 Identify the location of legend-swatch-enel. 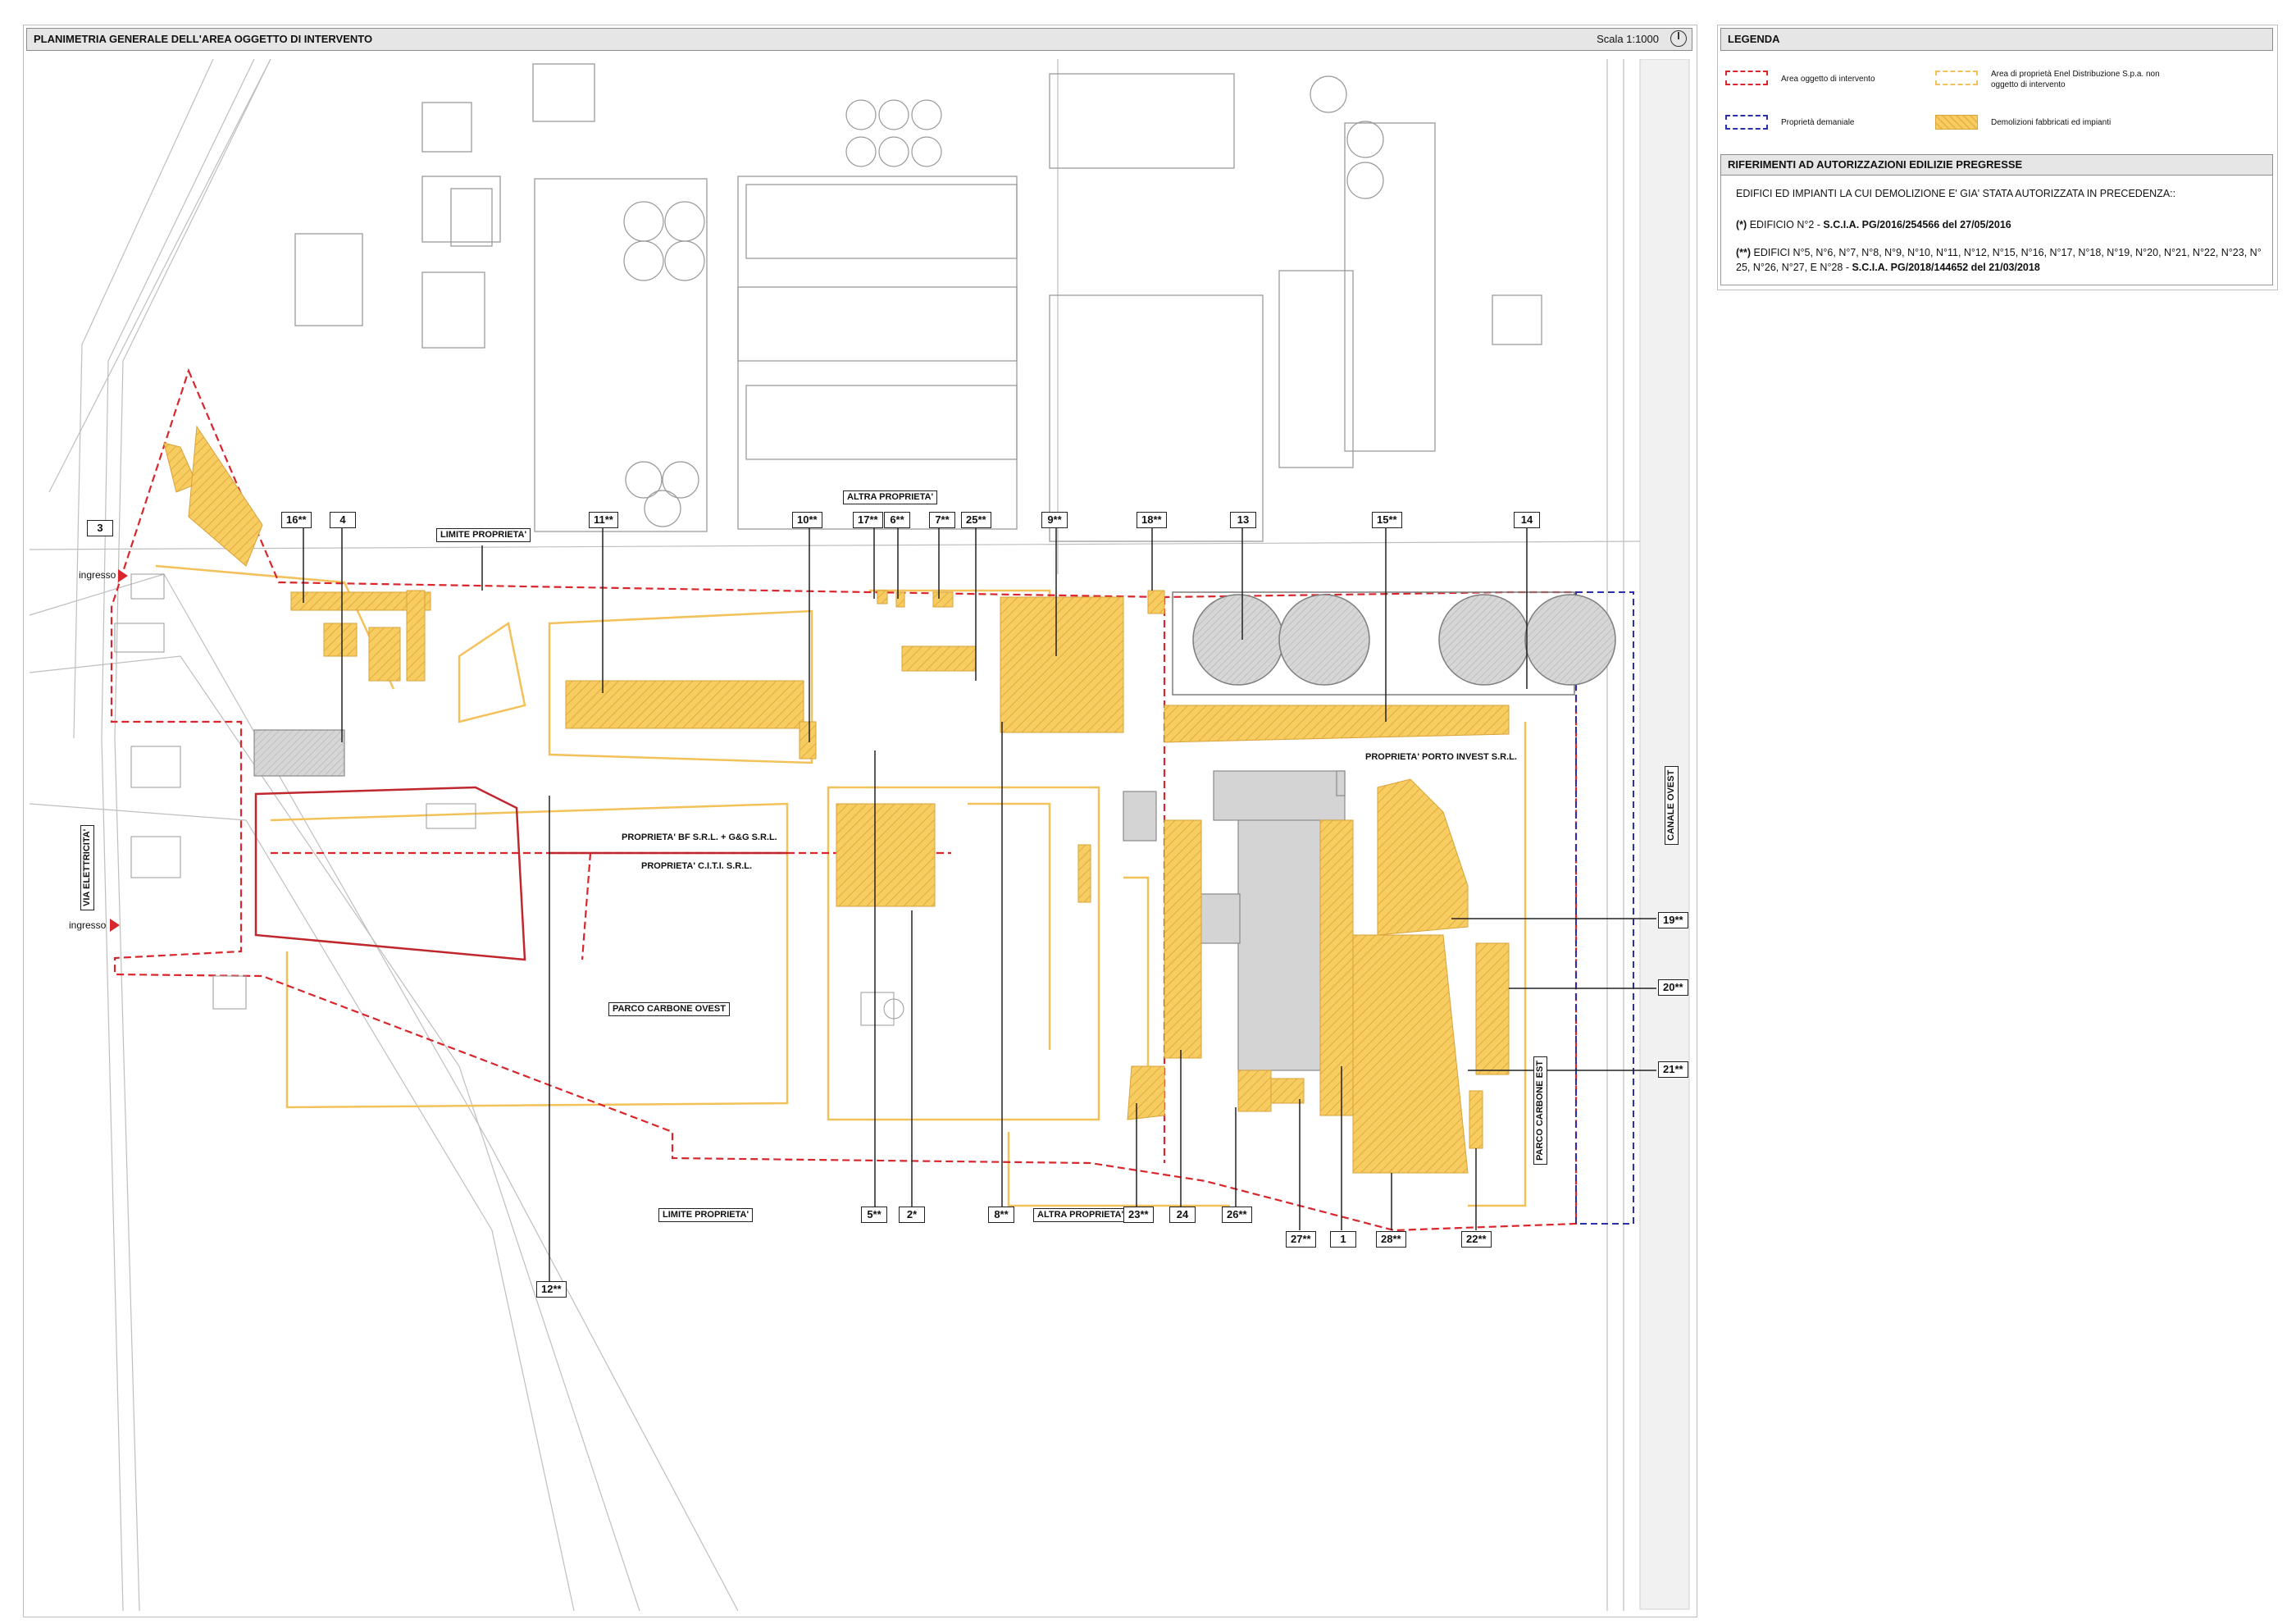
(1956, 78).